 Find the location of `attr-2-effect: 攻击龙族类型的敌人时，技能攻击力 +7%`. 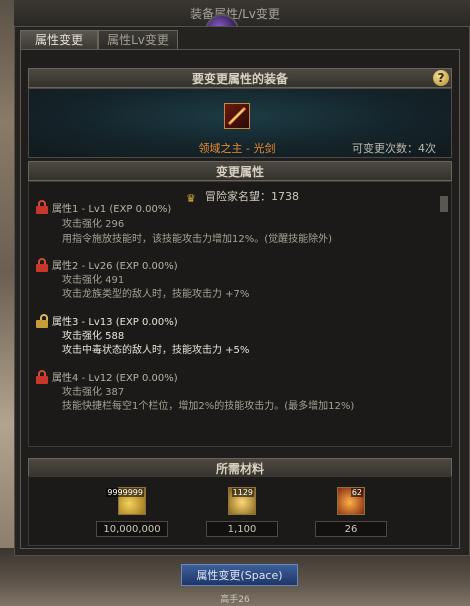

attr-2-effect: 攻击龙族类型的敌人时，技能攻击力 +7% is located at coordinates (156, 294).